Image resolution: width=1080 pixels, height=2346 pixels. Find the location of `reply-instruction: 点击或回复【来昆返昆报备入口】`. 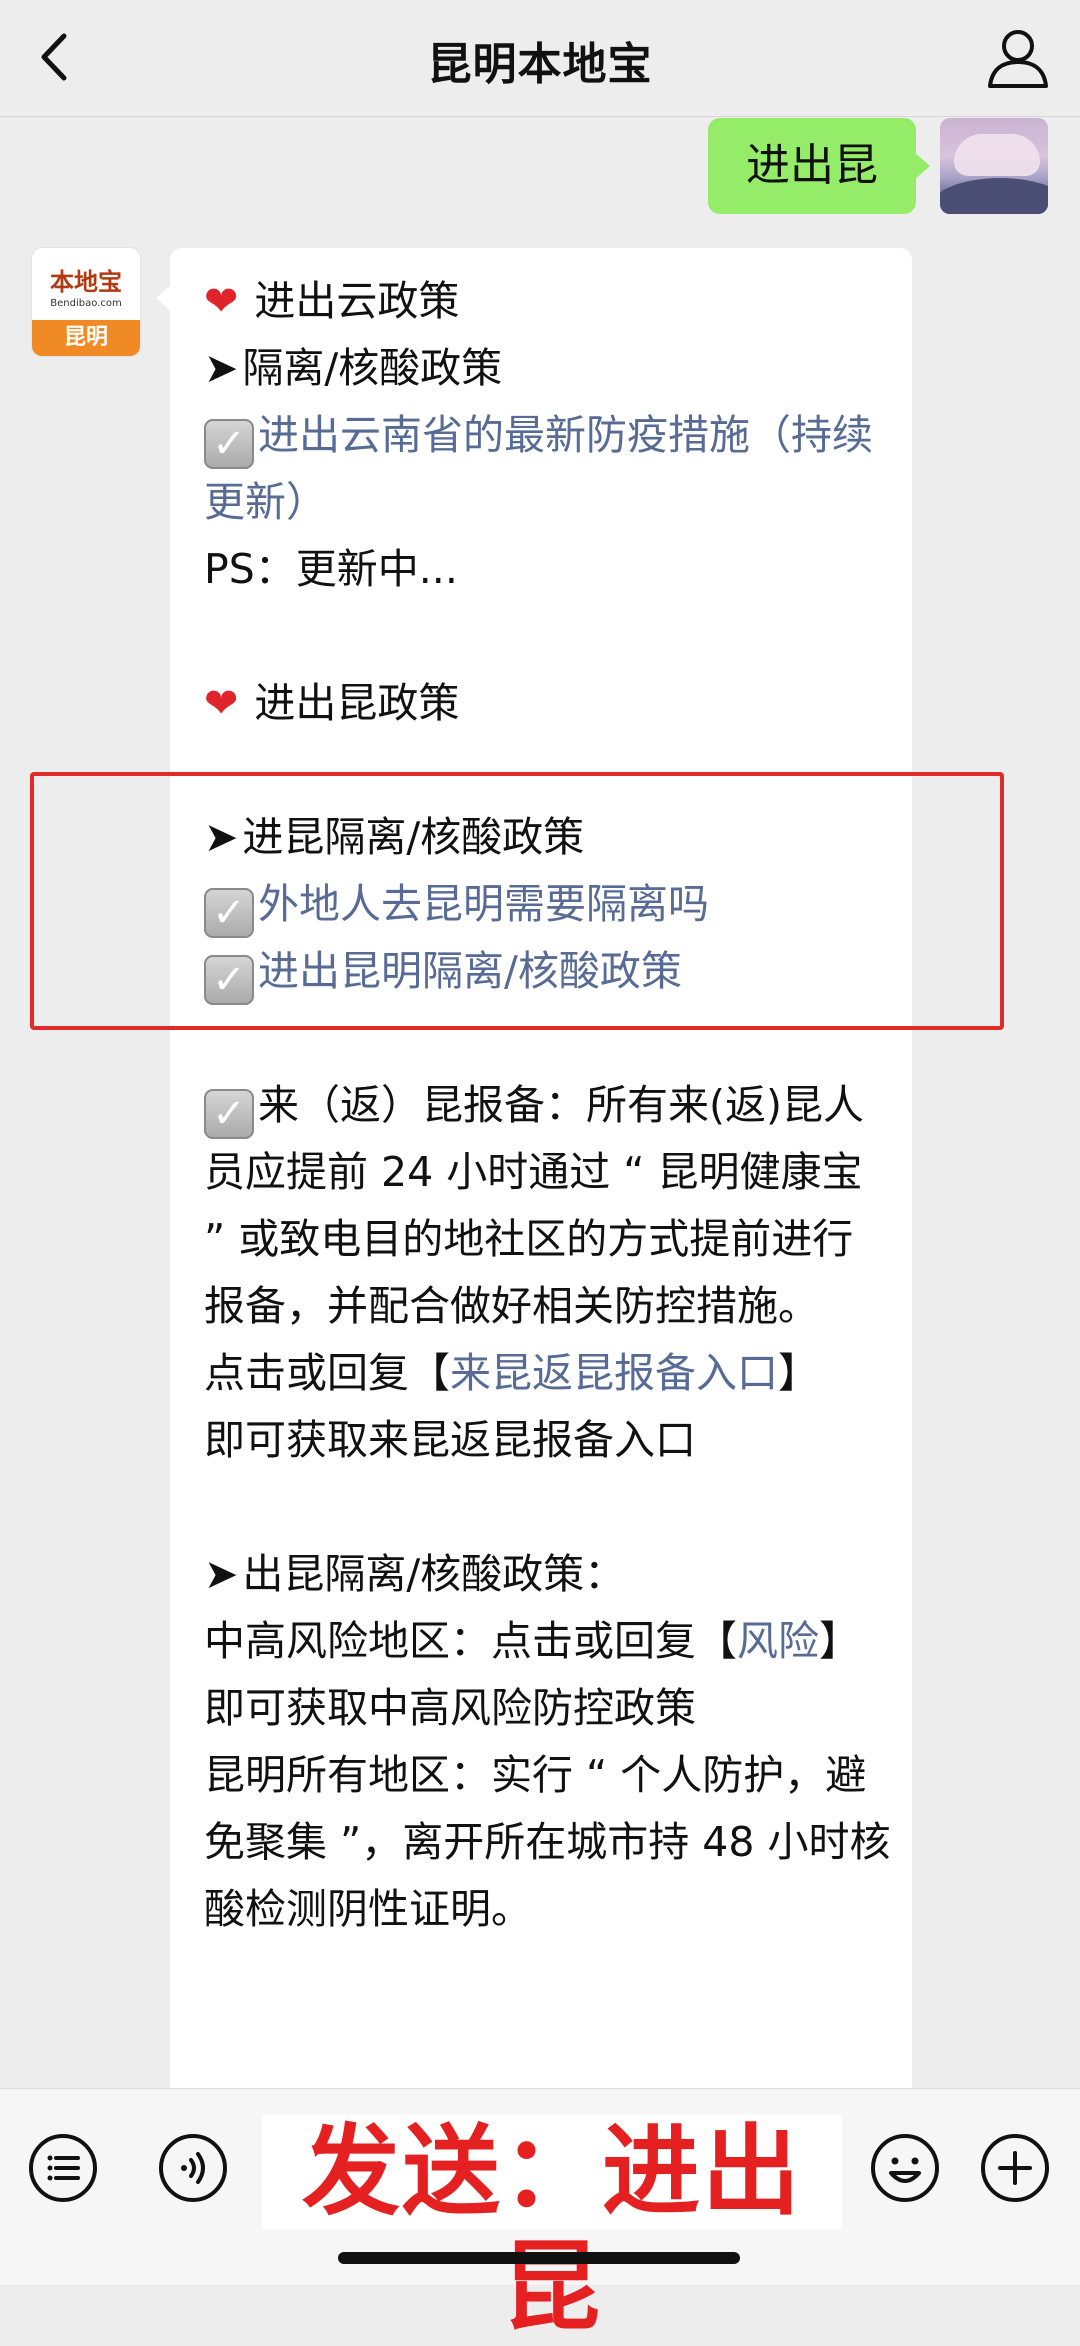

reply-instruction: 点击或回复【来昆返昆报备入口】 is located at coordinates (511, 1373).